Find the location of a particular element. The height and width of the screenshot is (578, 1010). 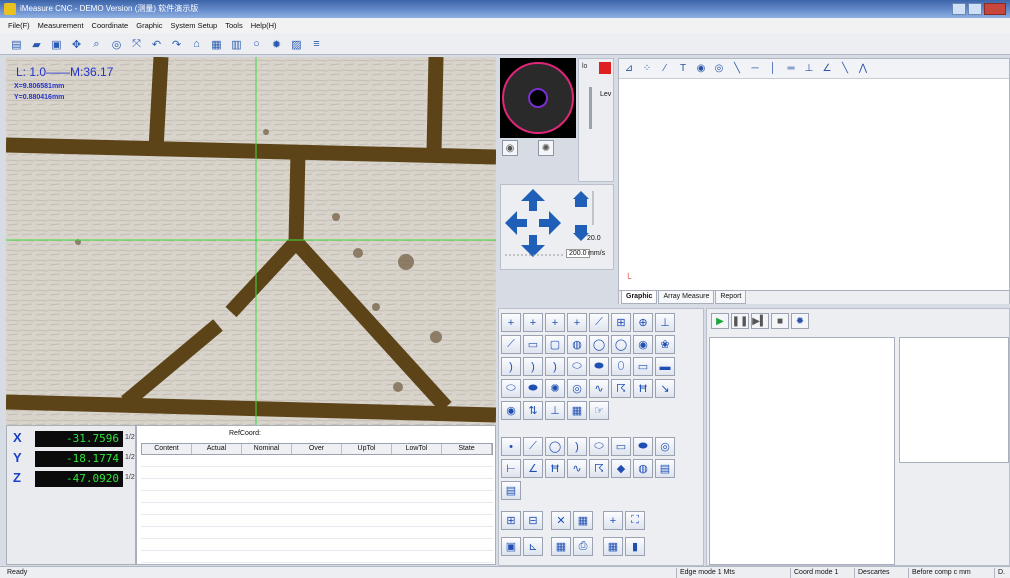

new-file-icon: ▤ is located at coordinates (16, 44).